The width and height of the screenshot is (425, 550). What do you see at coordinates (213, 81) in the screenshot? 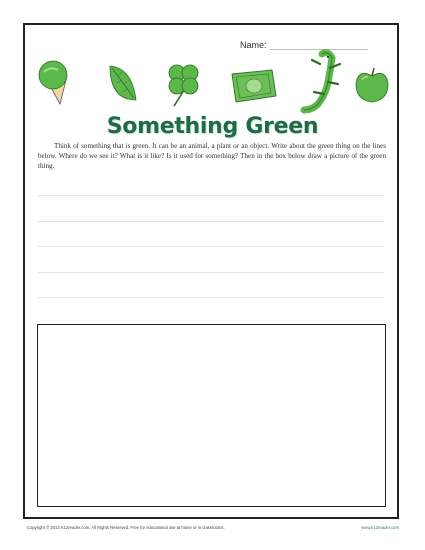
I see `icon-row` at bounding box center [213, 81].